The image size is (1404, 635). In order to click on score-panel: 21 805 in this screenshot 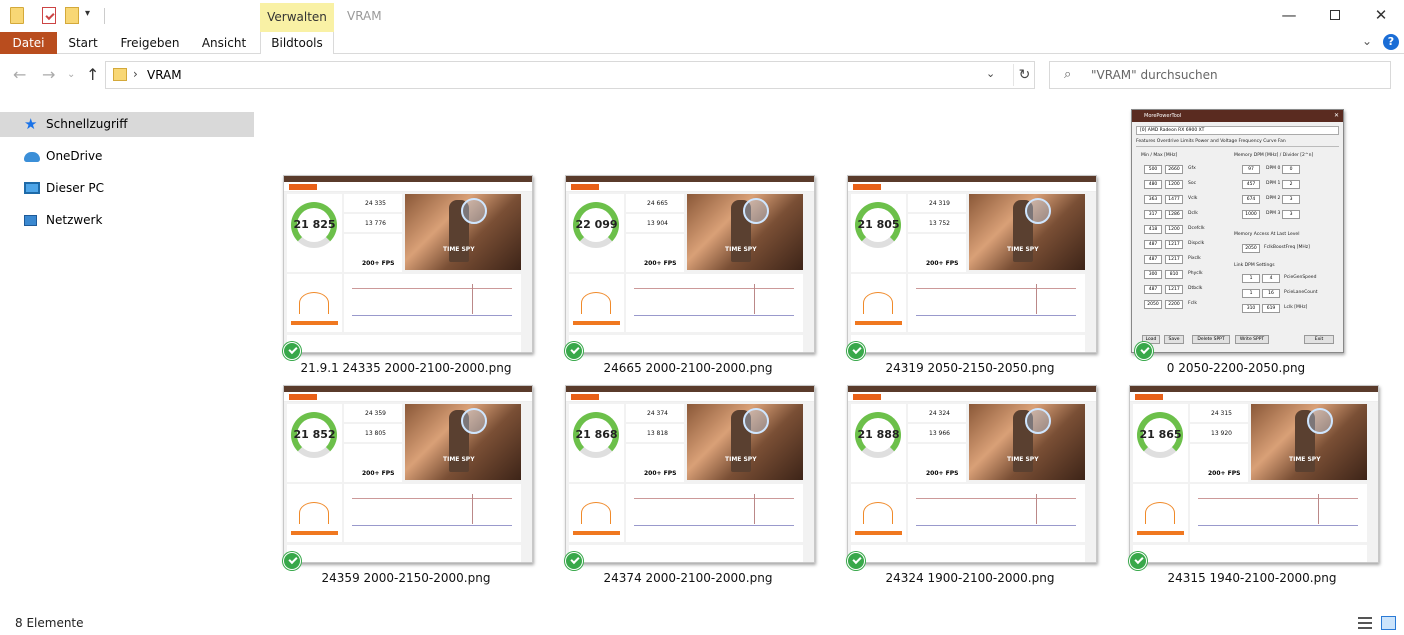, I will do `click(878, 233)`.